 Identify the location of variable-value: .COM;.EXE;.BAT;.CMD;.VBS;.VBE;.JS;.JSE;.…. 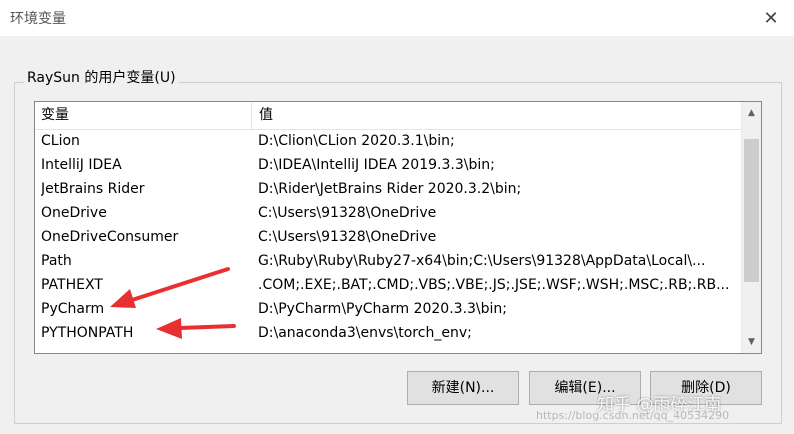
(494, 285).